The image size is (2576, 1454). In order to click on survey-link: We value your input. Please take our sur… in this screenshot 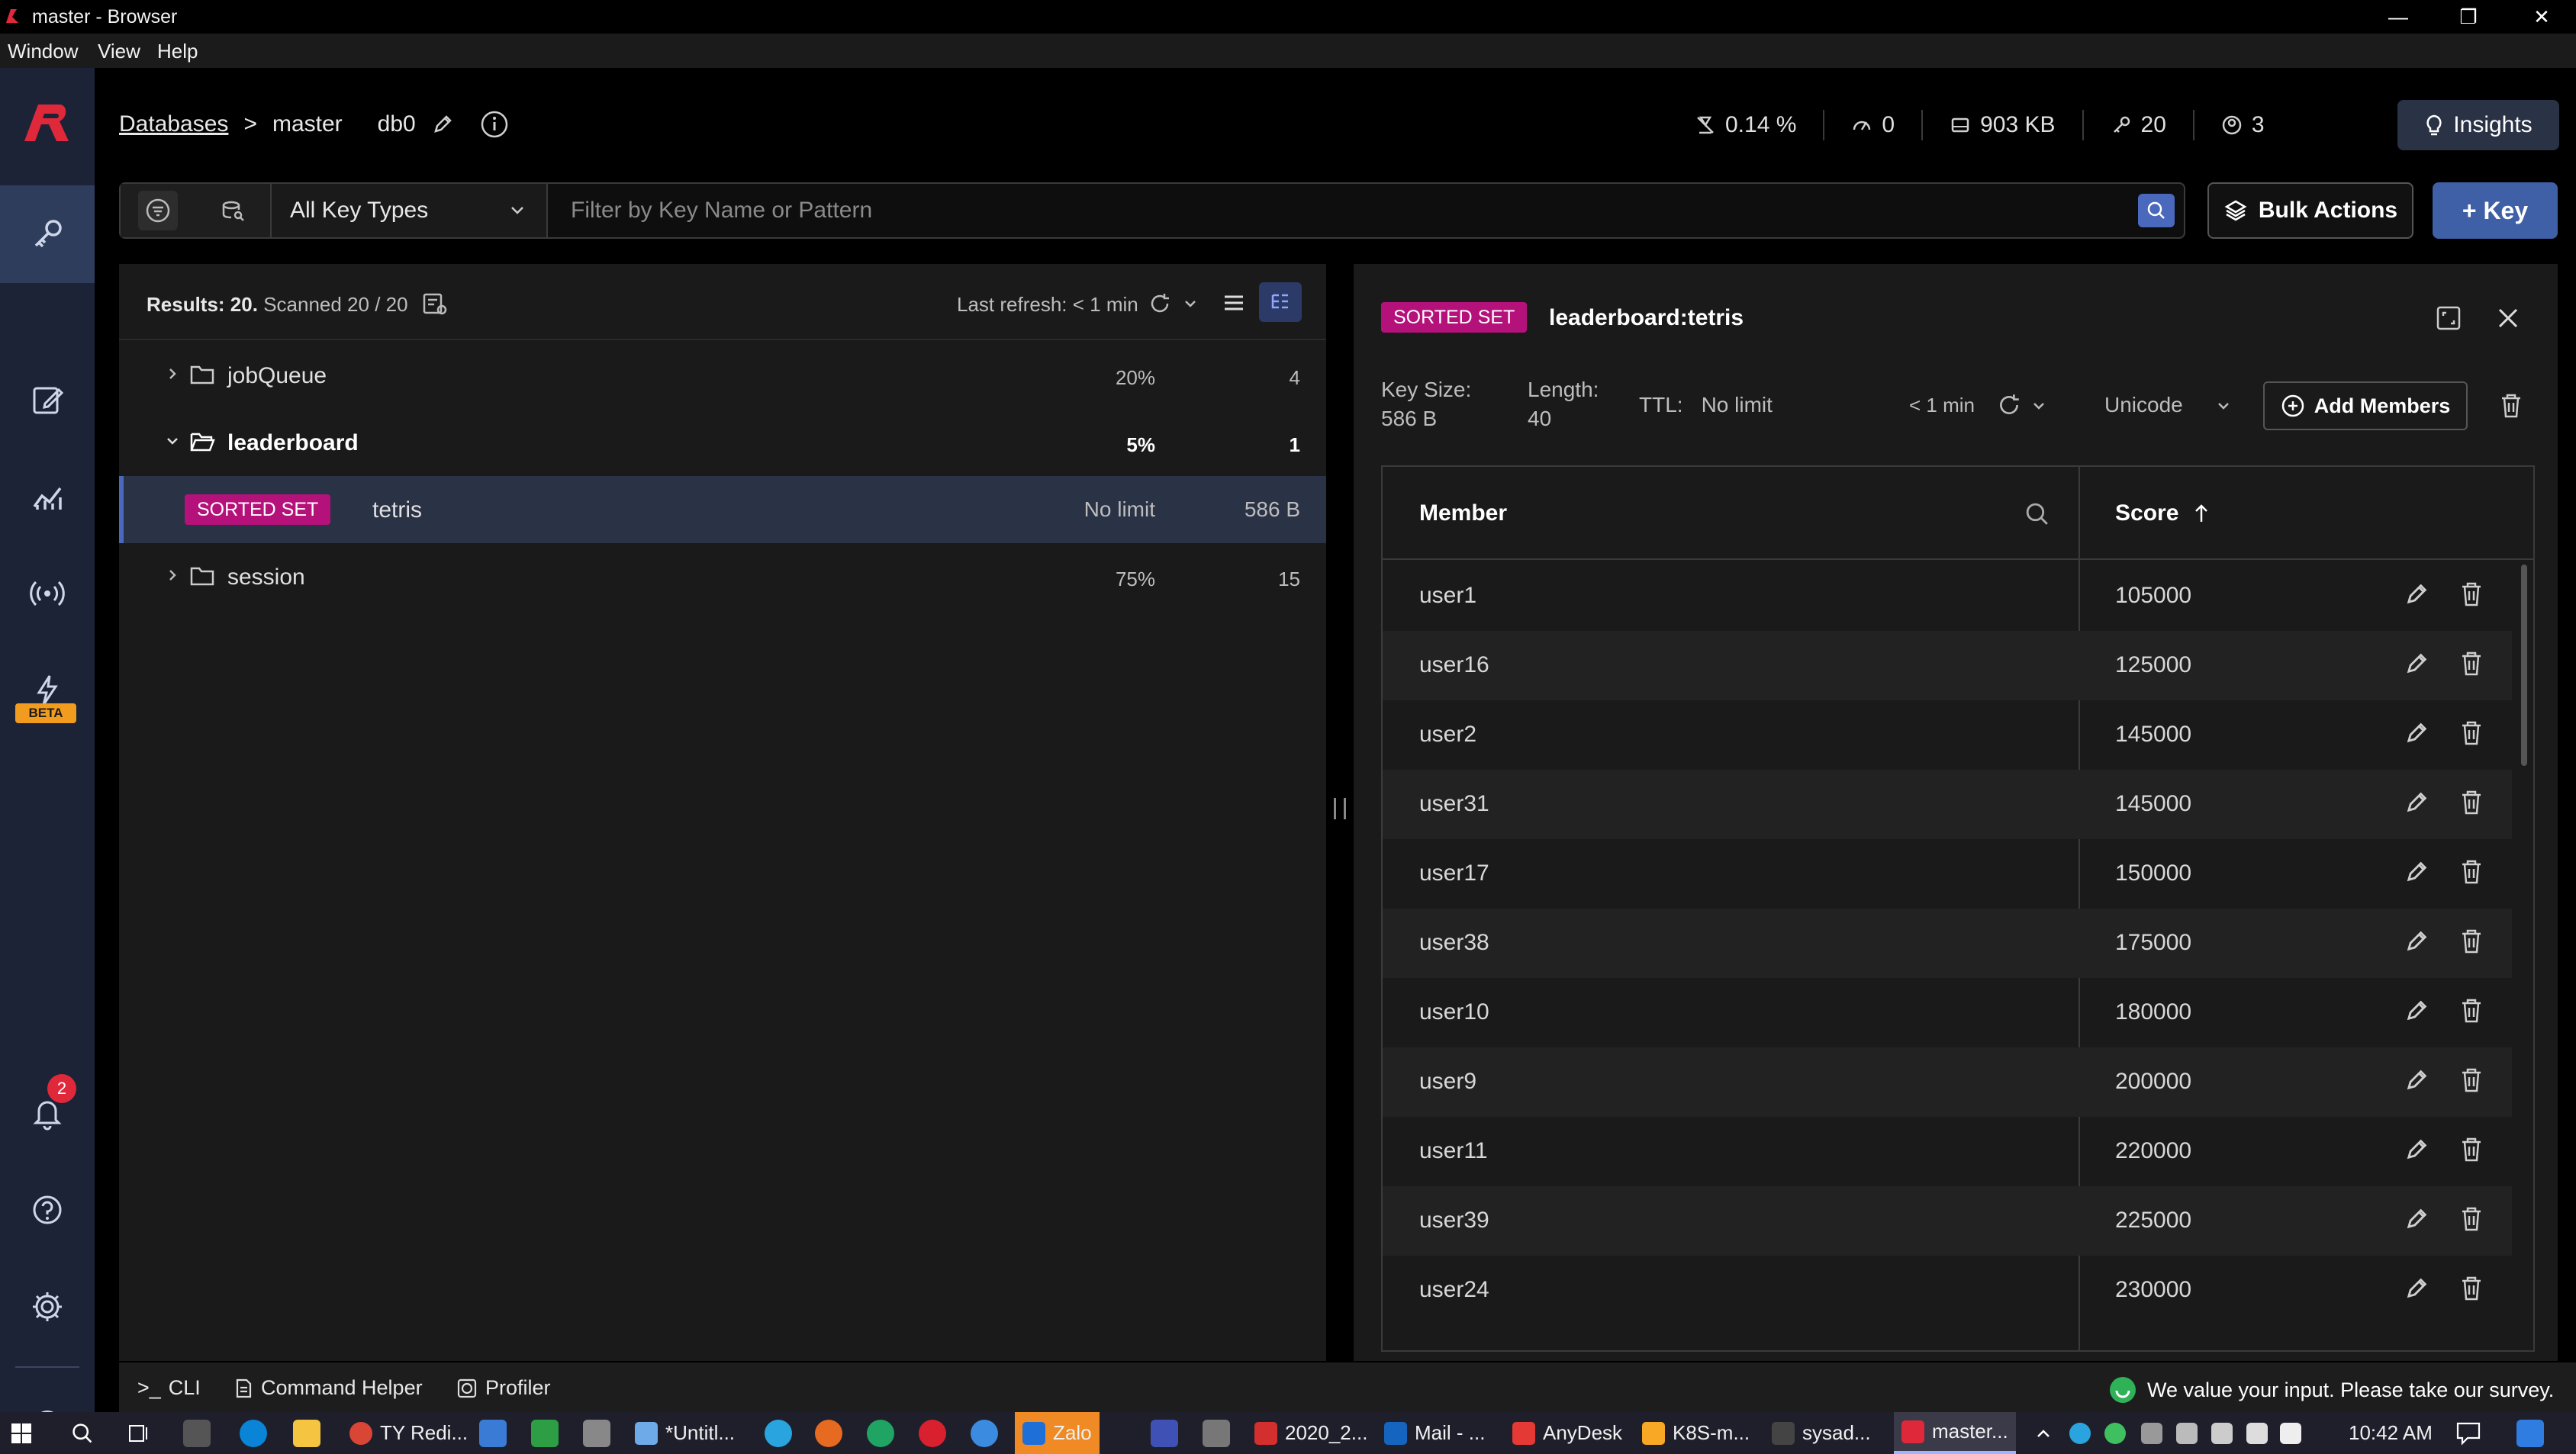, I will do `click(2331, 1390)`.